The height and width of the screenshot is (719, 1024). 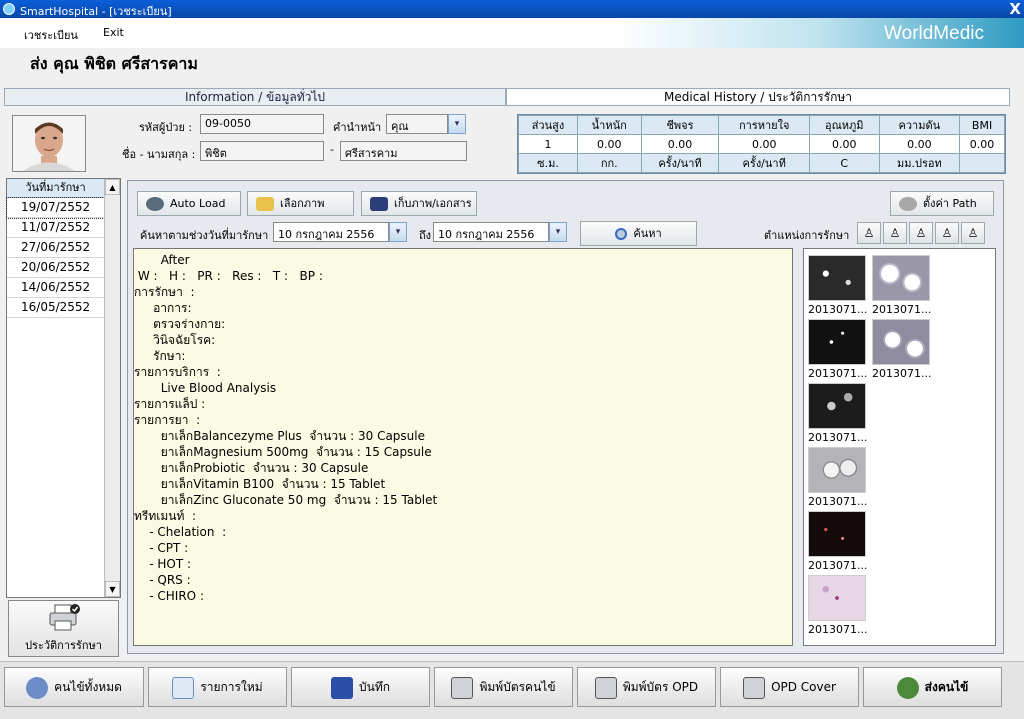 I want to click on position-right-button: ♙, so click(x=947, y=233).